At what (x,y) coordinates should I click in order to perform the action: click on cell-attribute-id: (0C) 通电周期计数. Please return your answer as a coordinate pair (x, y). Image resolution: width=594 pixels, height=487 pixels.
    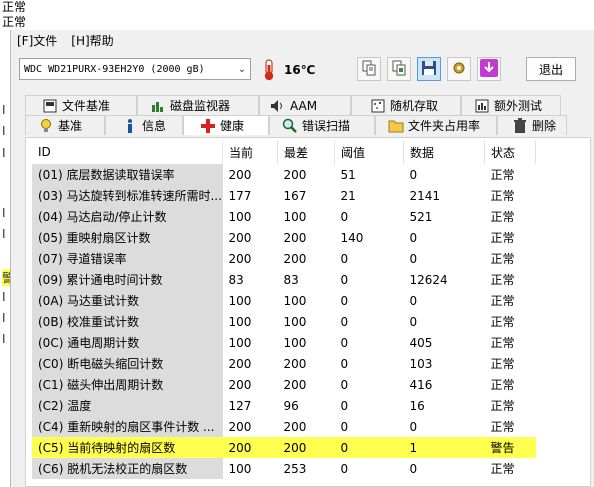
    Looking at the image, I should click on (127, 342).